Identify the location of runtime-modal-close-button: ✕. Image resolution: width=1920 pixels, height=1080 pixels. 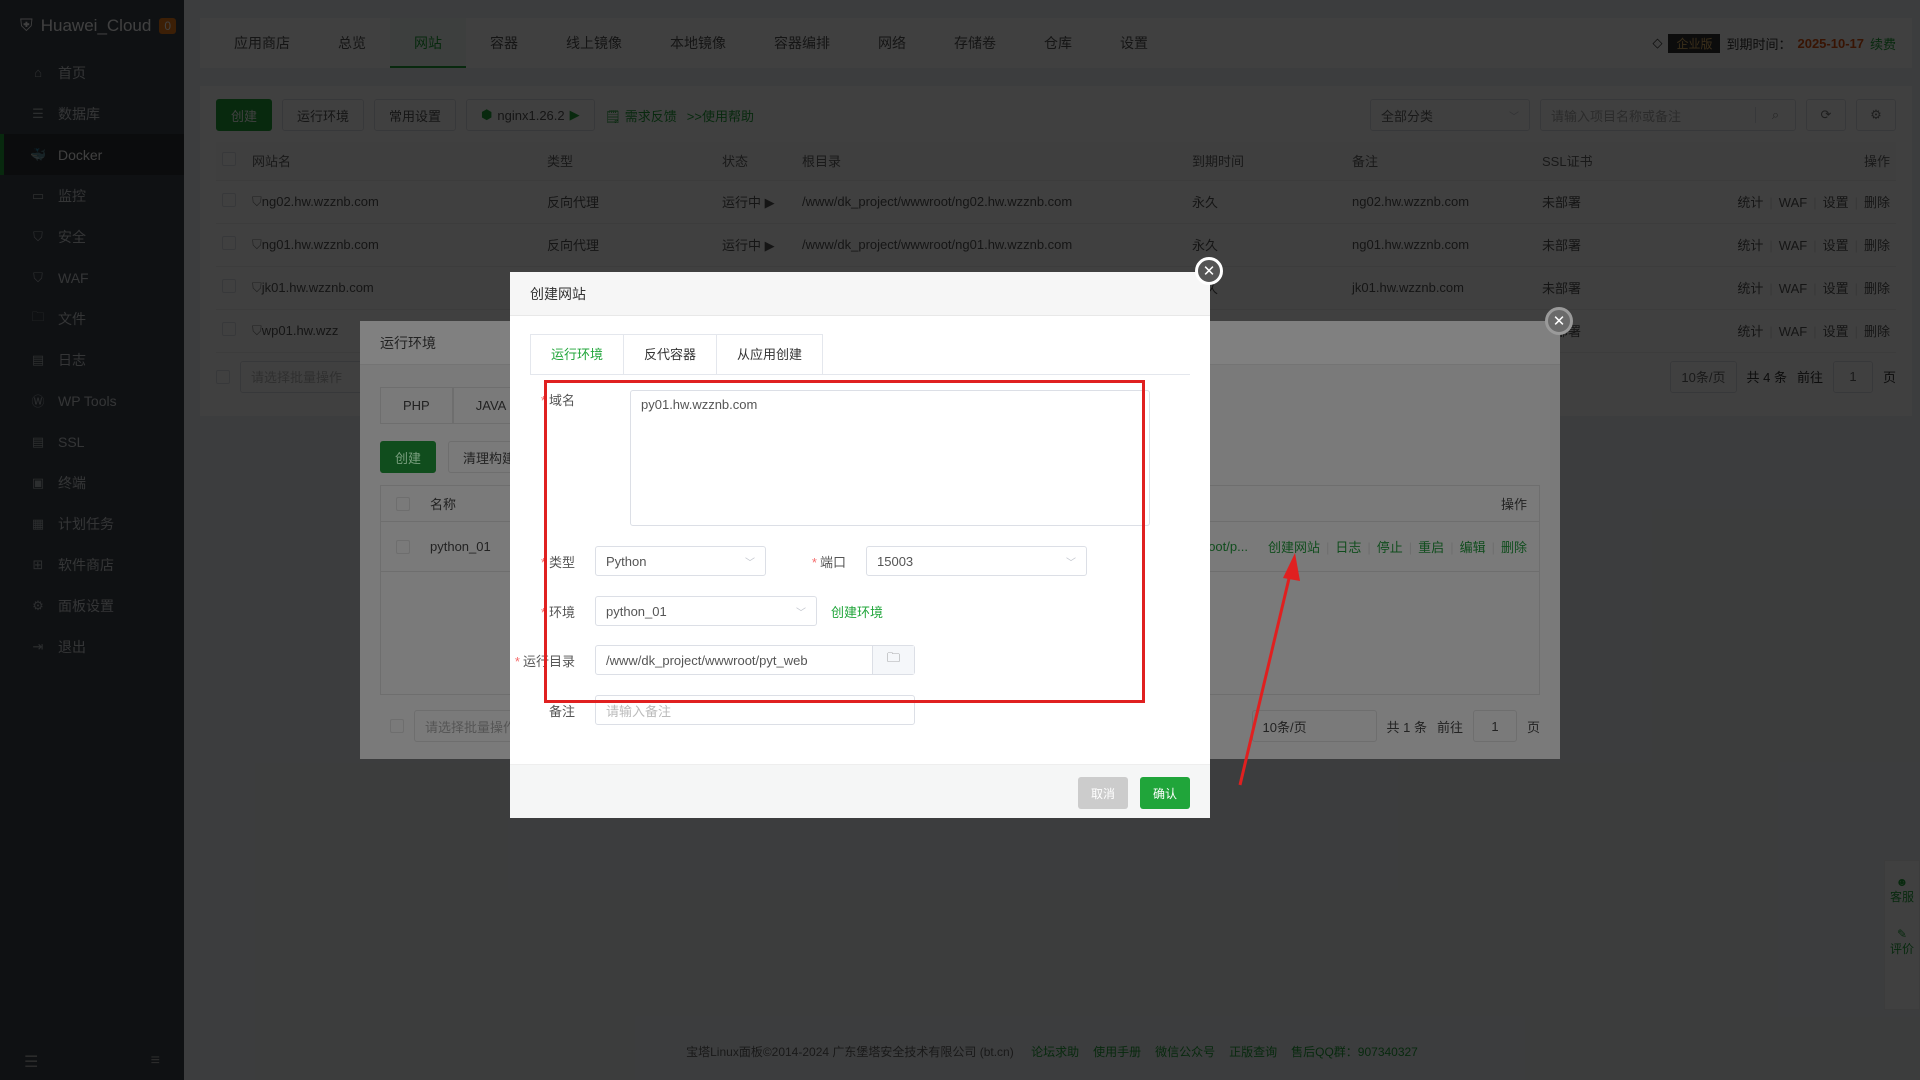
(1559, 321).